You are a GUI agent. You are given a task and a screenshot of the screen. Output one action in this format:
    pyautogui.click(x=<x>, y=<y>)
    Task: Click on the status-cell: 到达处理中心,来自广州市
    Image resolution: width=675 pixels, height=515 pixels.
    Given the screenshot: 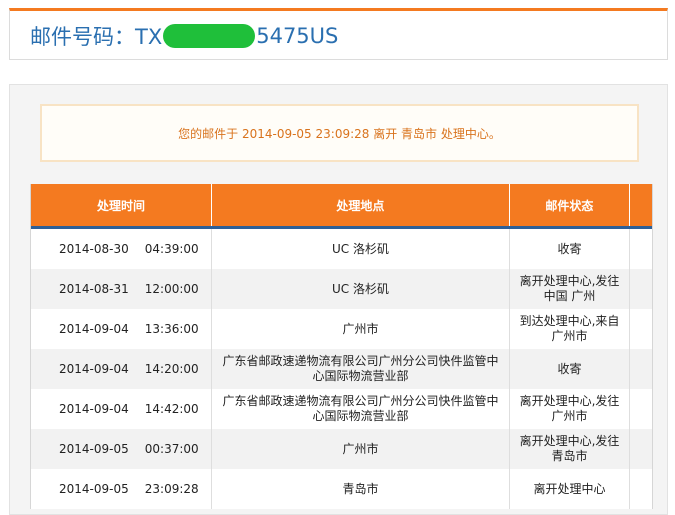 What is the action you would take?
    pyautogui.click(x=570, y=329)
    